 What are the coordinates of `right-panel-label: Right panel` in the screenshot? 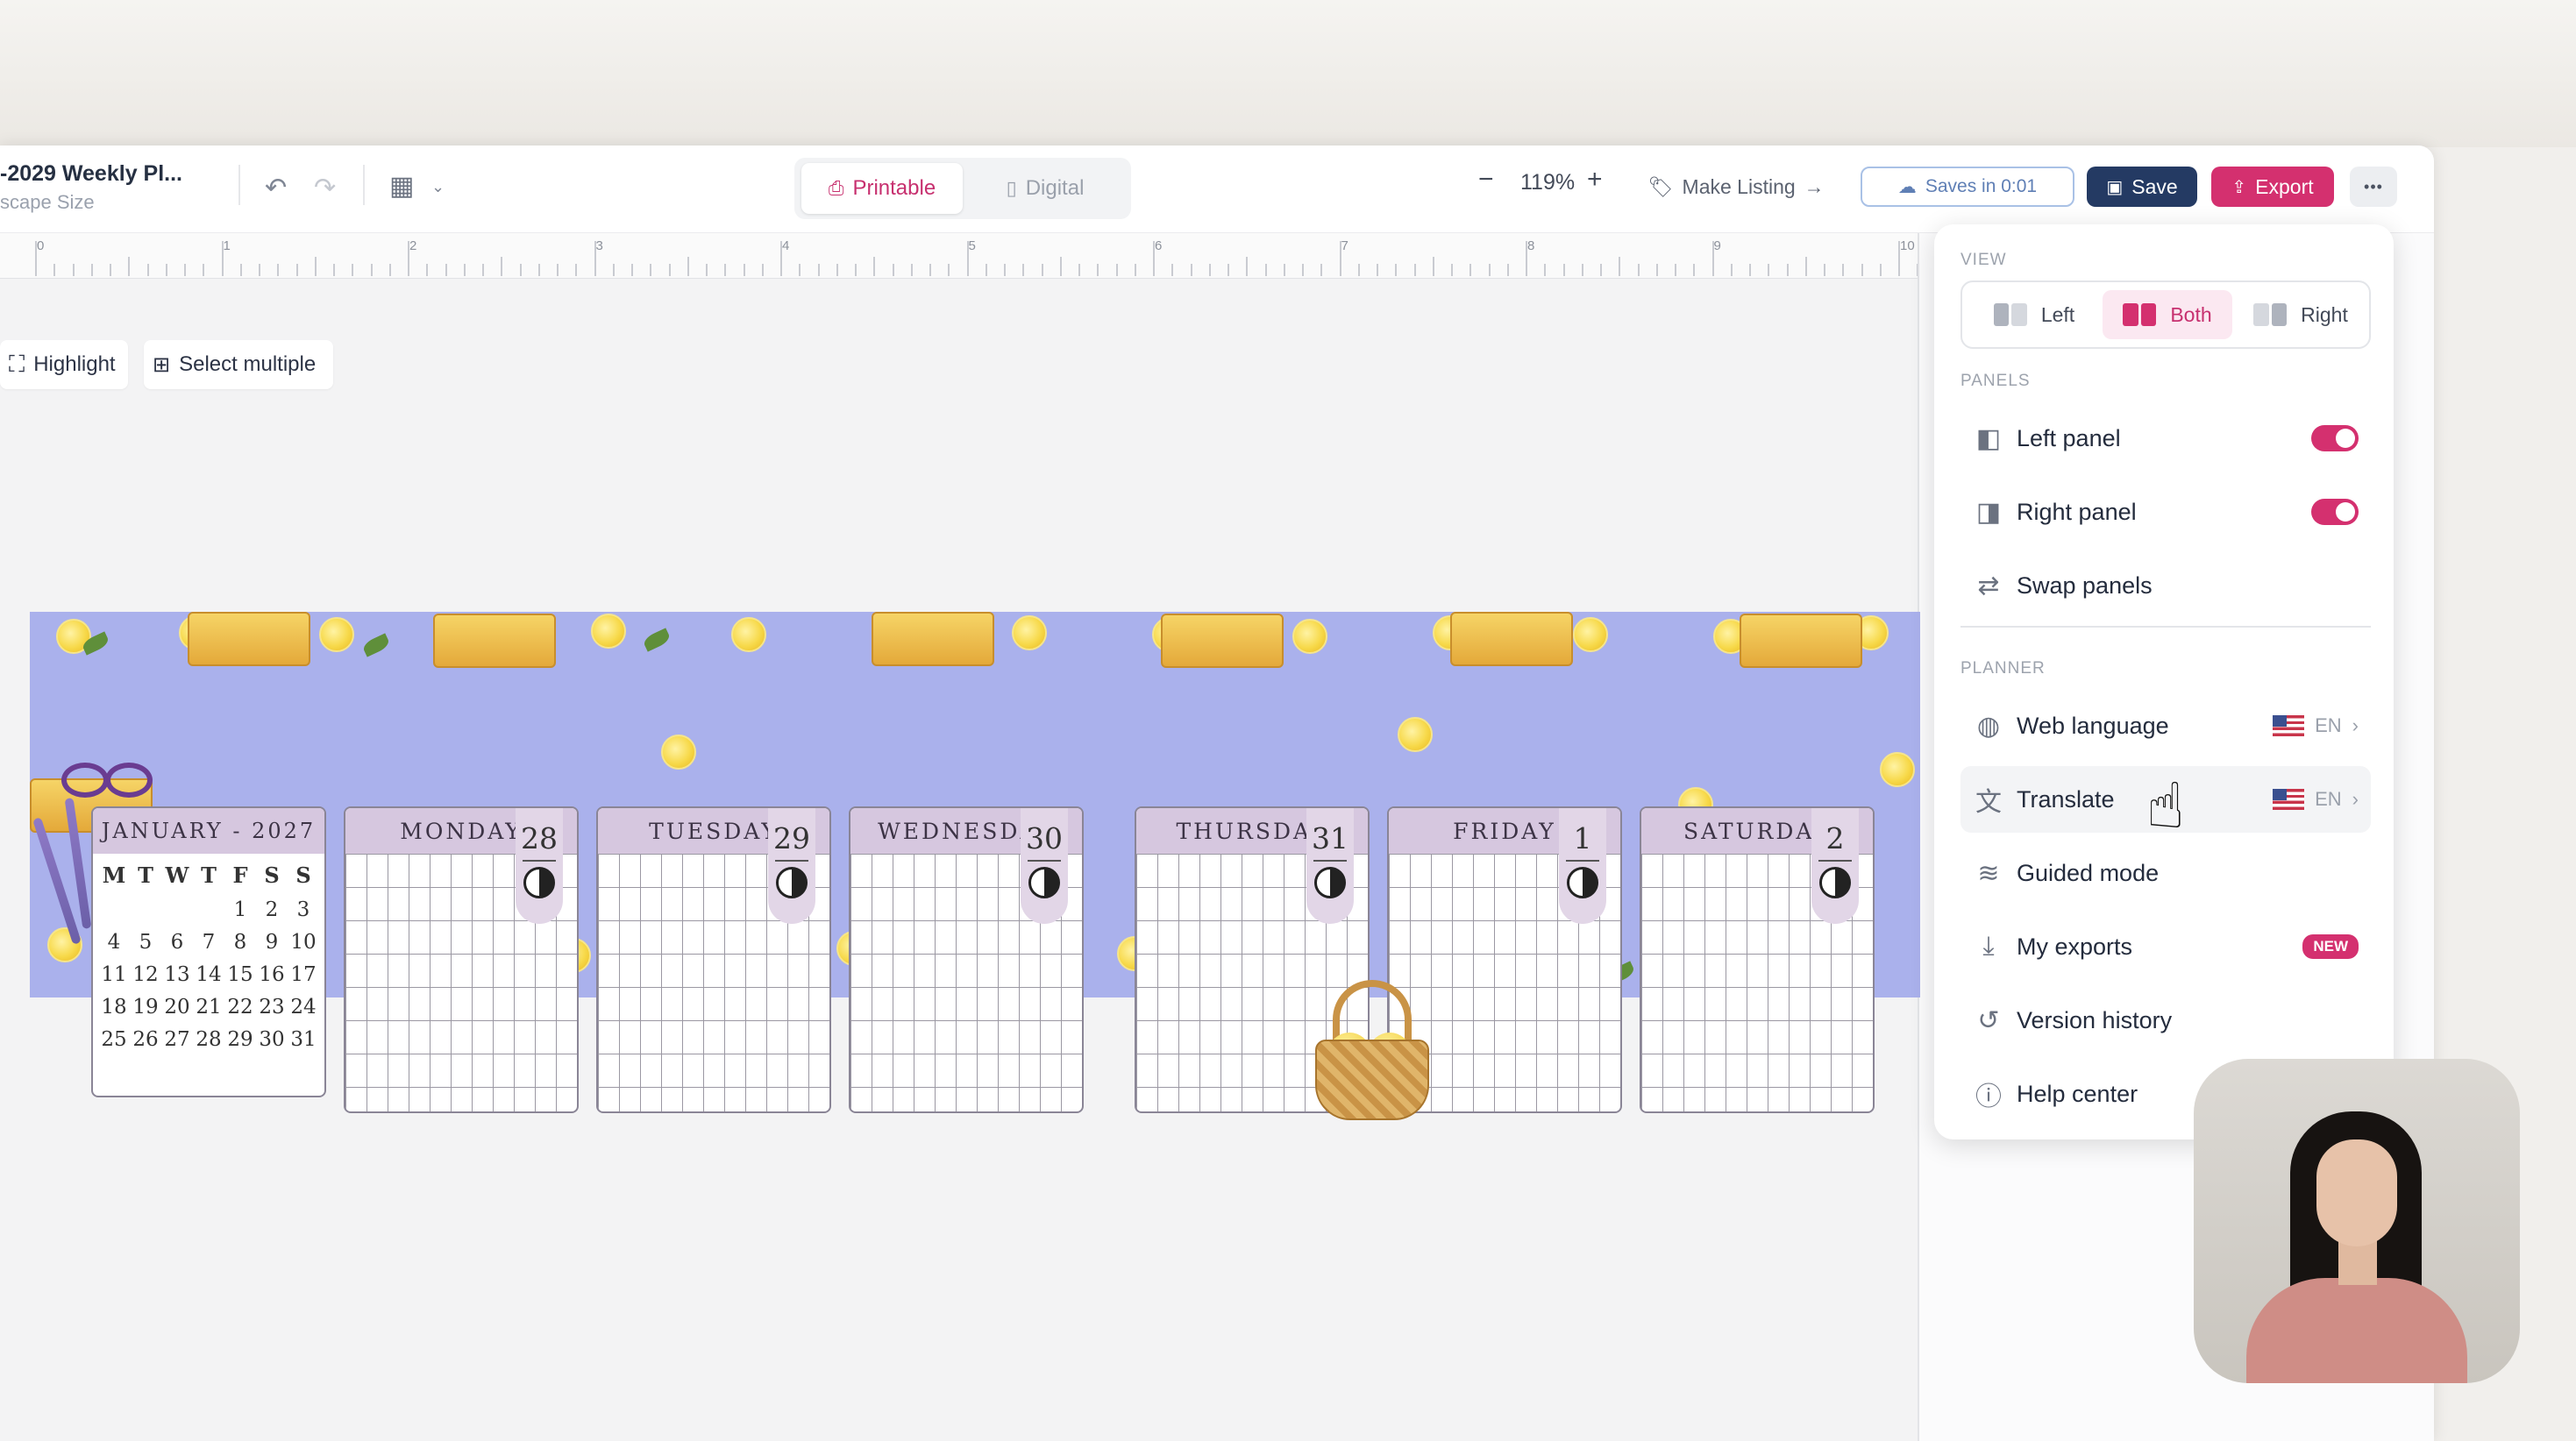 It's located at (2077, 511).